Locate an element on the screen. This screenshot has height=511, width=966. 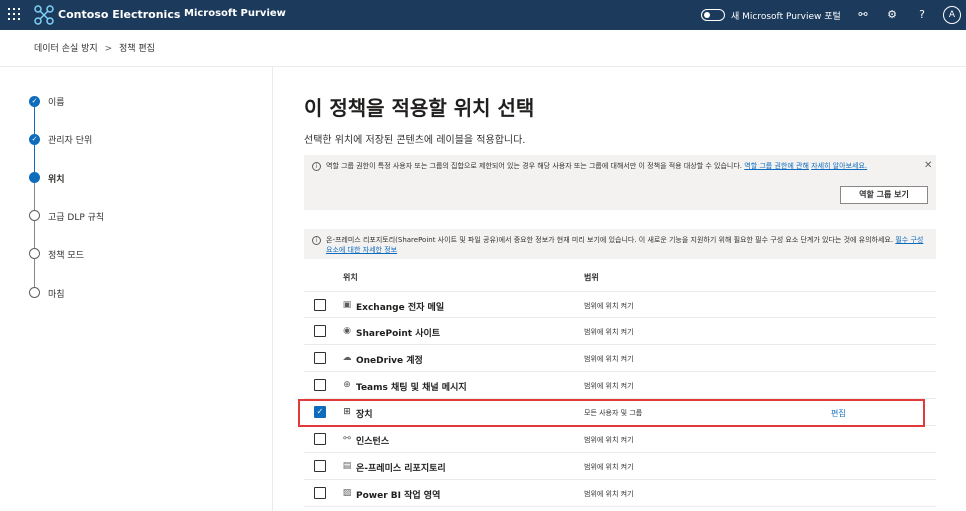
step-advanced-dlp-rules: 고급 DLP 규칙 is located at coordinates (76, 216).